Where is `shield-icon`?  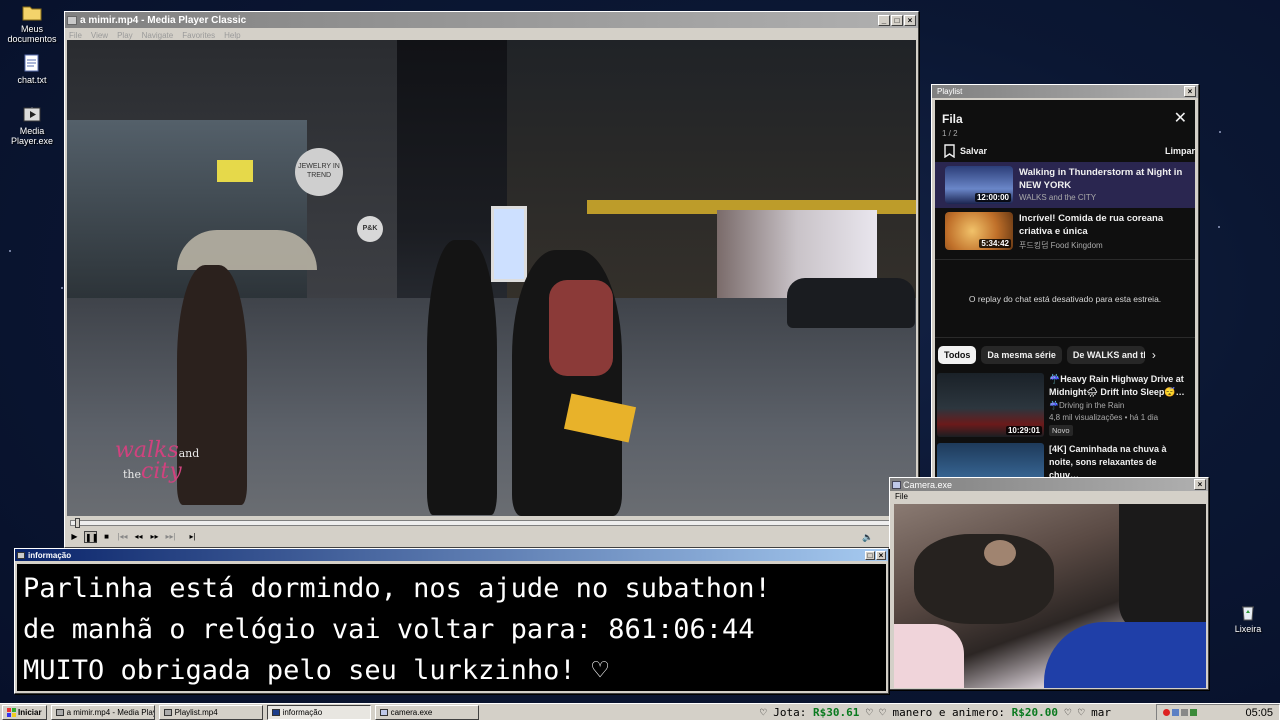 shield-icon is located at coordinates (1193, 712).